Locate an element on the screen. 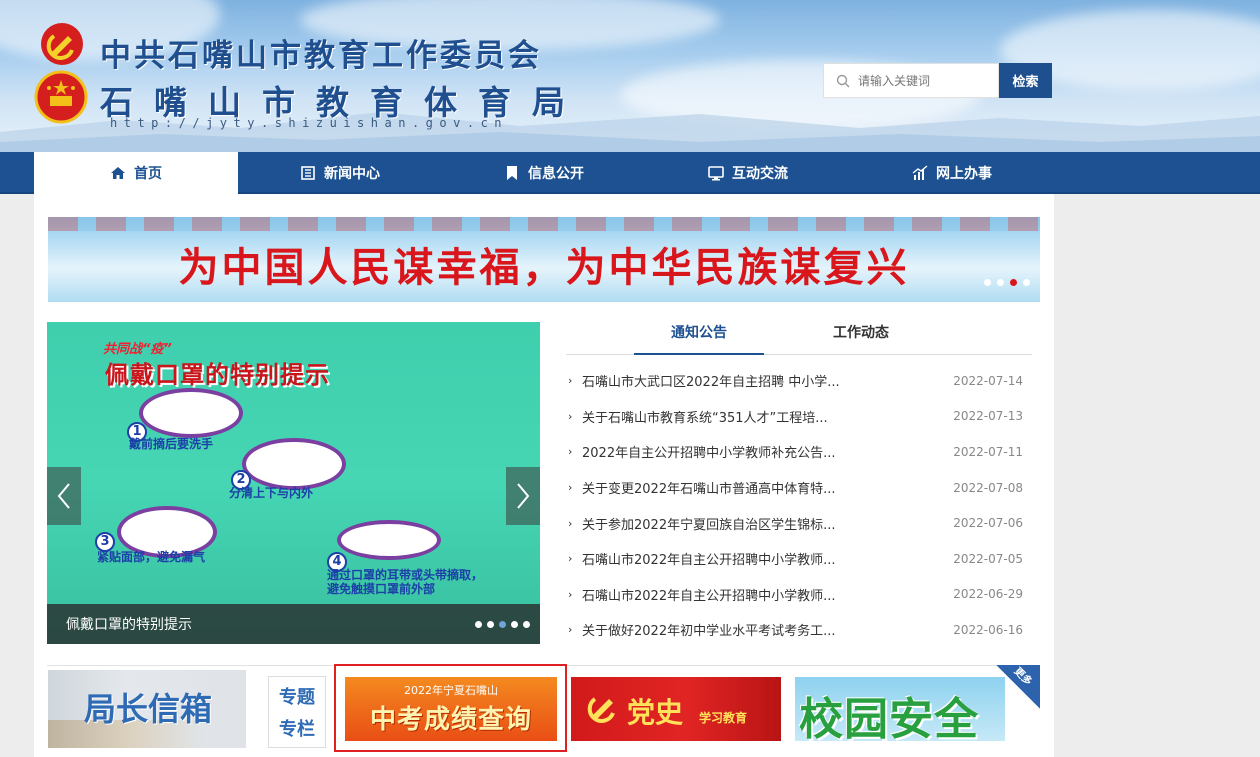 The height and width of the screenshot is (757, 1260). monitor-icon is located at coordinates (716, 173).